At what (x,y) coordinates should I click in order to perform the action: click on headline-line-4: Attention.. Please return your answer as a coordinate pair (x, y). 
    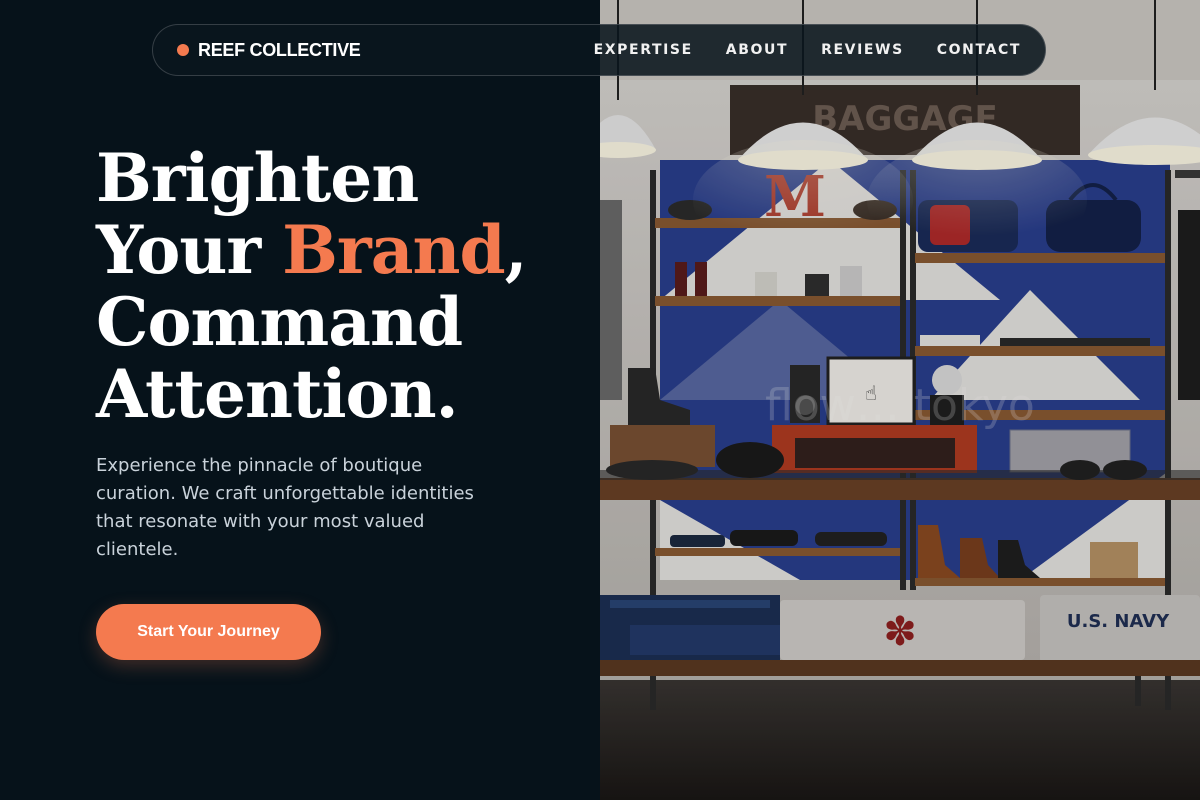
    Looking at the image, I should click on (277, 394).